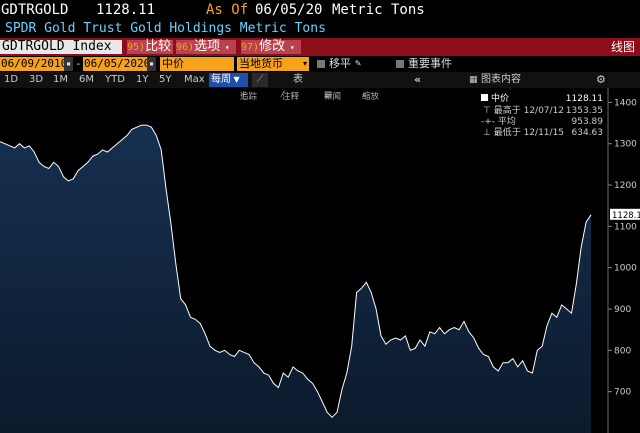  Describe the element at coordinates (173, 63) in the screenshot. I see `price-field-value: 中价` at that location.